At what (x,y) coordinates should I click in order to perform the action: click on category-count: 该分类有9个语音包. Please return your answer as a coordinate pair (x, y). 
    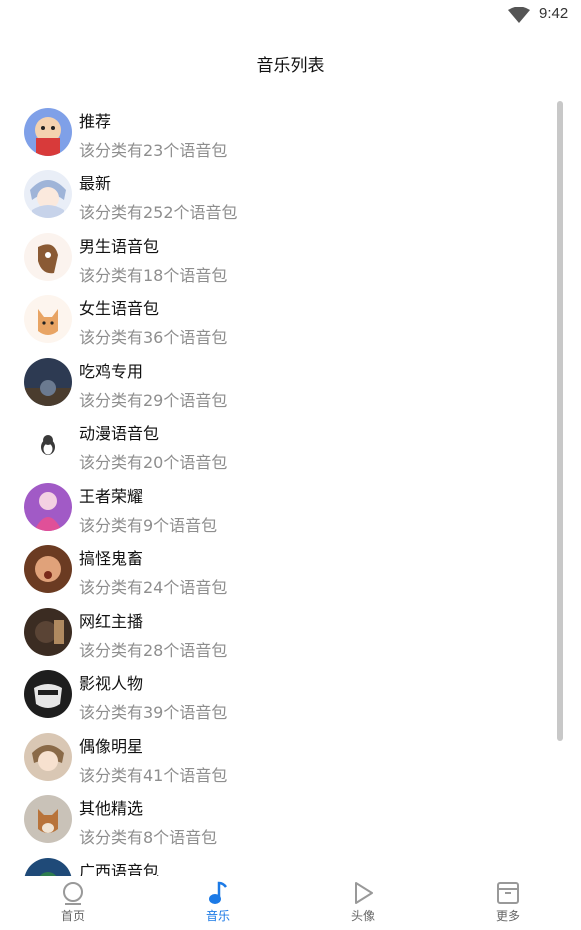
    Looking at the image, I should click on (148, 525).